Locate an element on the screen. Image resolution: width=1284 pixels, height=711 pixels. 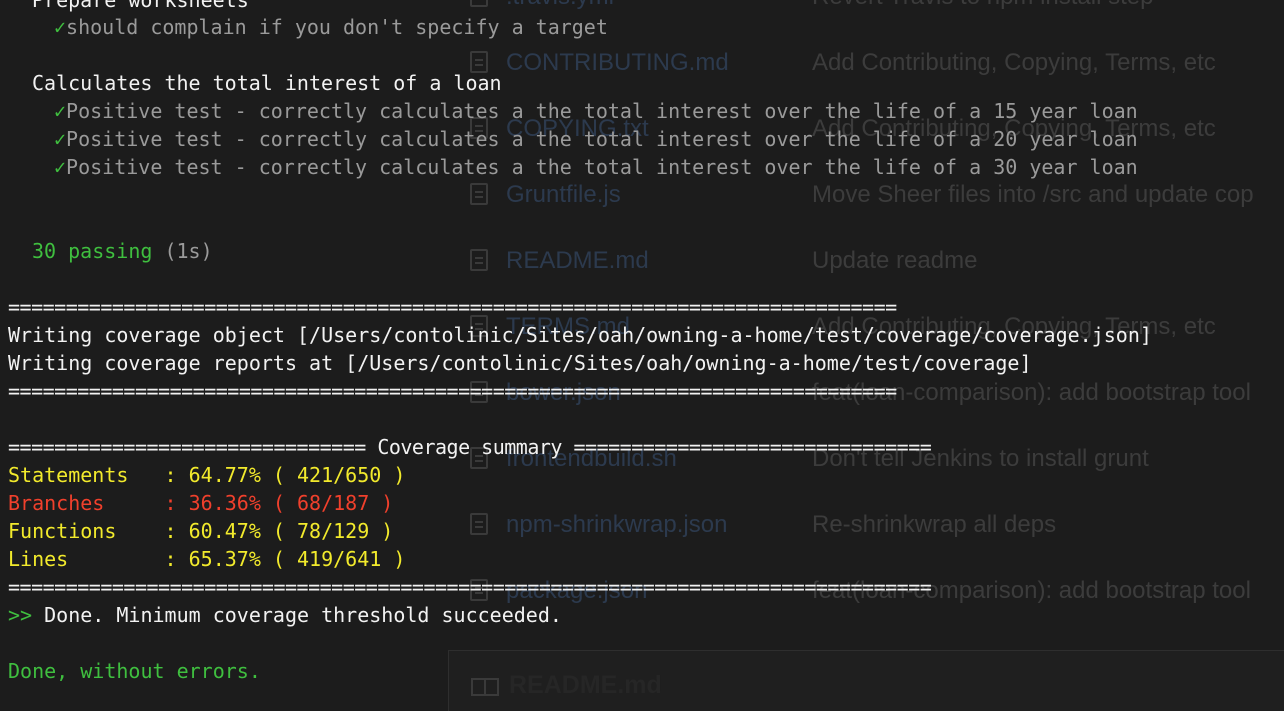
coverage-value: : 36.36% ( 68/187 ) is located at coordinates (279, 503).